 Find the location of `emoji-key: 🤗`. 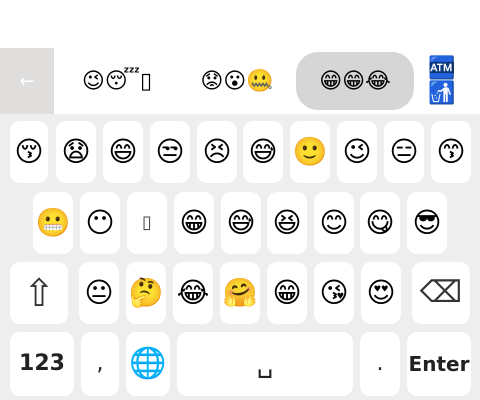

emoji-key: 🤗 is located at coordinates (240, 293).